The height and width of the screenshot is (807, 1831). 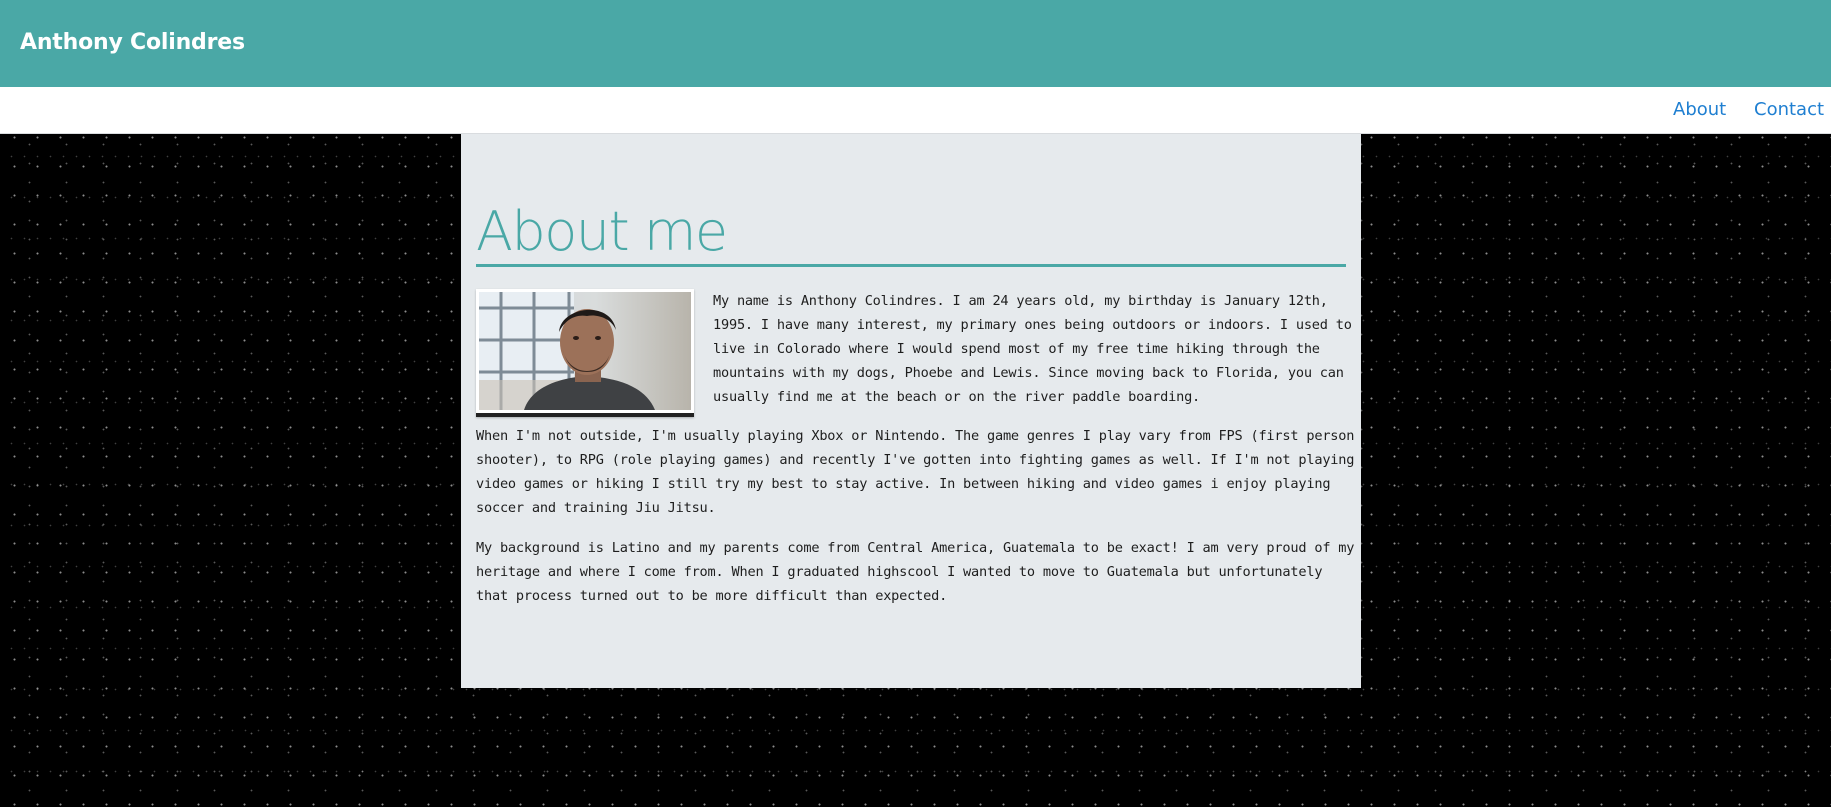 I want to click on site-header: Anthony Colindres, so click(x=915, y=43).